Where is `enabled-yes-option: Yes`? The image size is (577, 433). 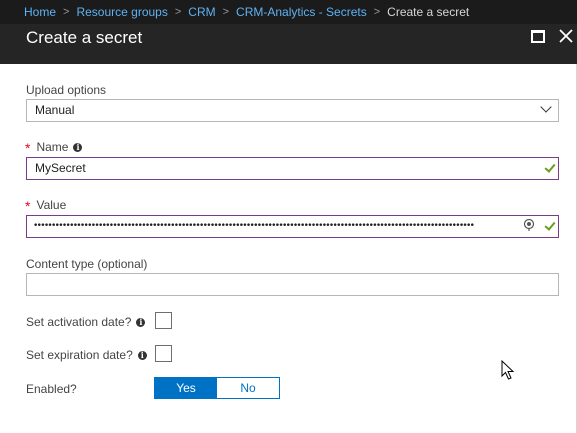 enabled-yes-option: Yes is located at coordinates (186, 388).